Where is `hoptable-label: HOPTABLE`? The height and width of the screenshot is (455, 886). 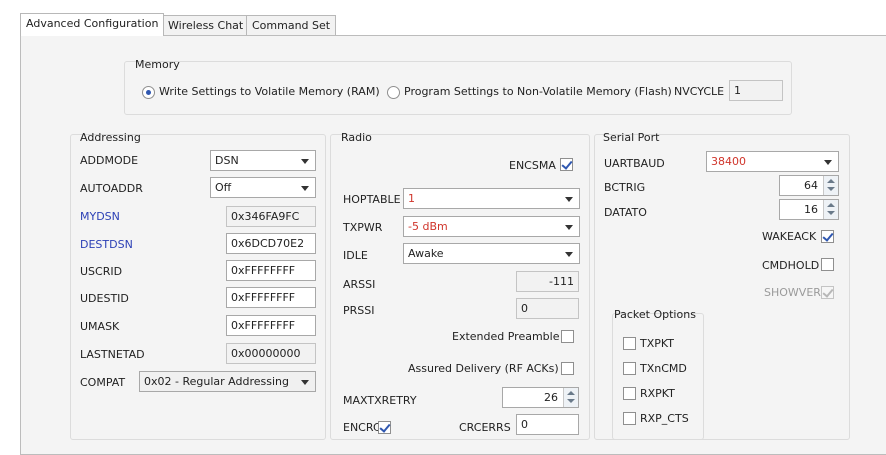
hoptable-label: HOPTABLE is located at coordinates (372, 199).